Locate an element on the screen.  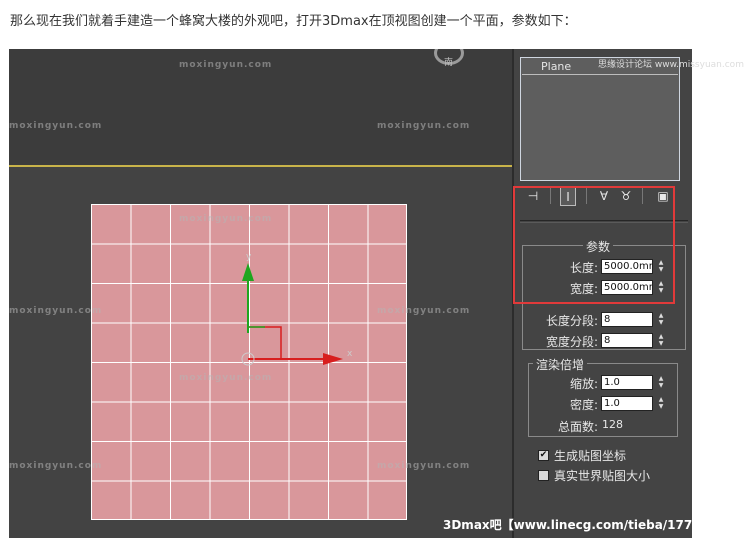
total-faces-value: 128 is located at coordinates (612, 424).